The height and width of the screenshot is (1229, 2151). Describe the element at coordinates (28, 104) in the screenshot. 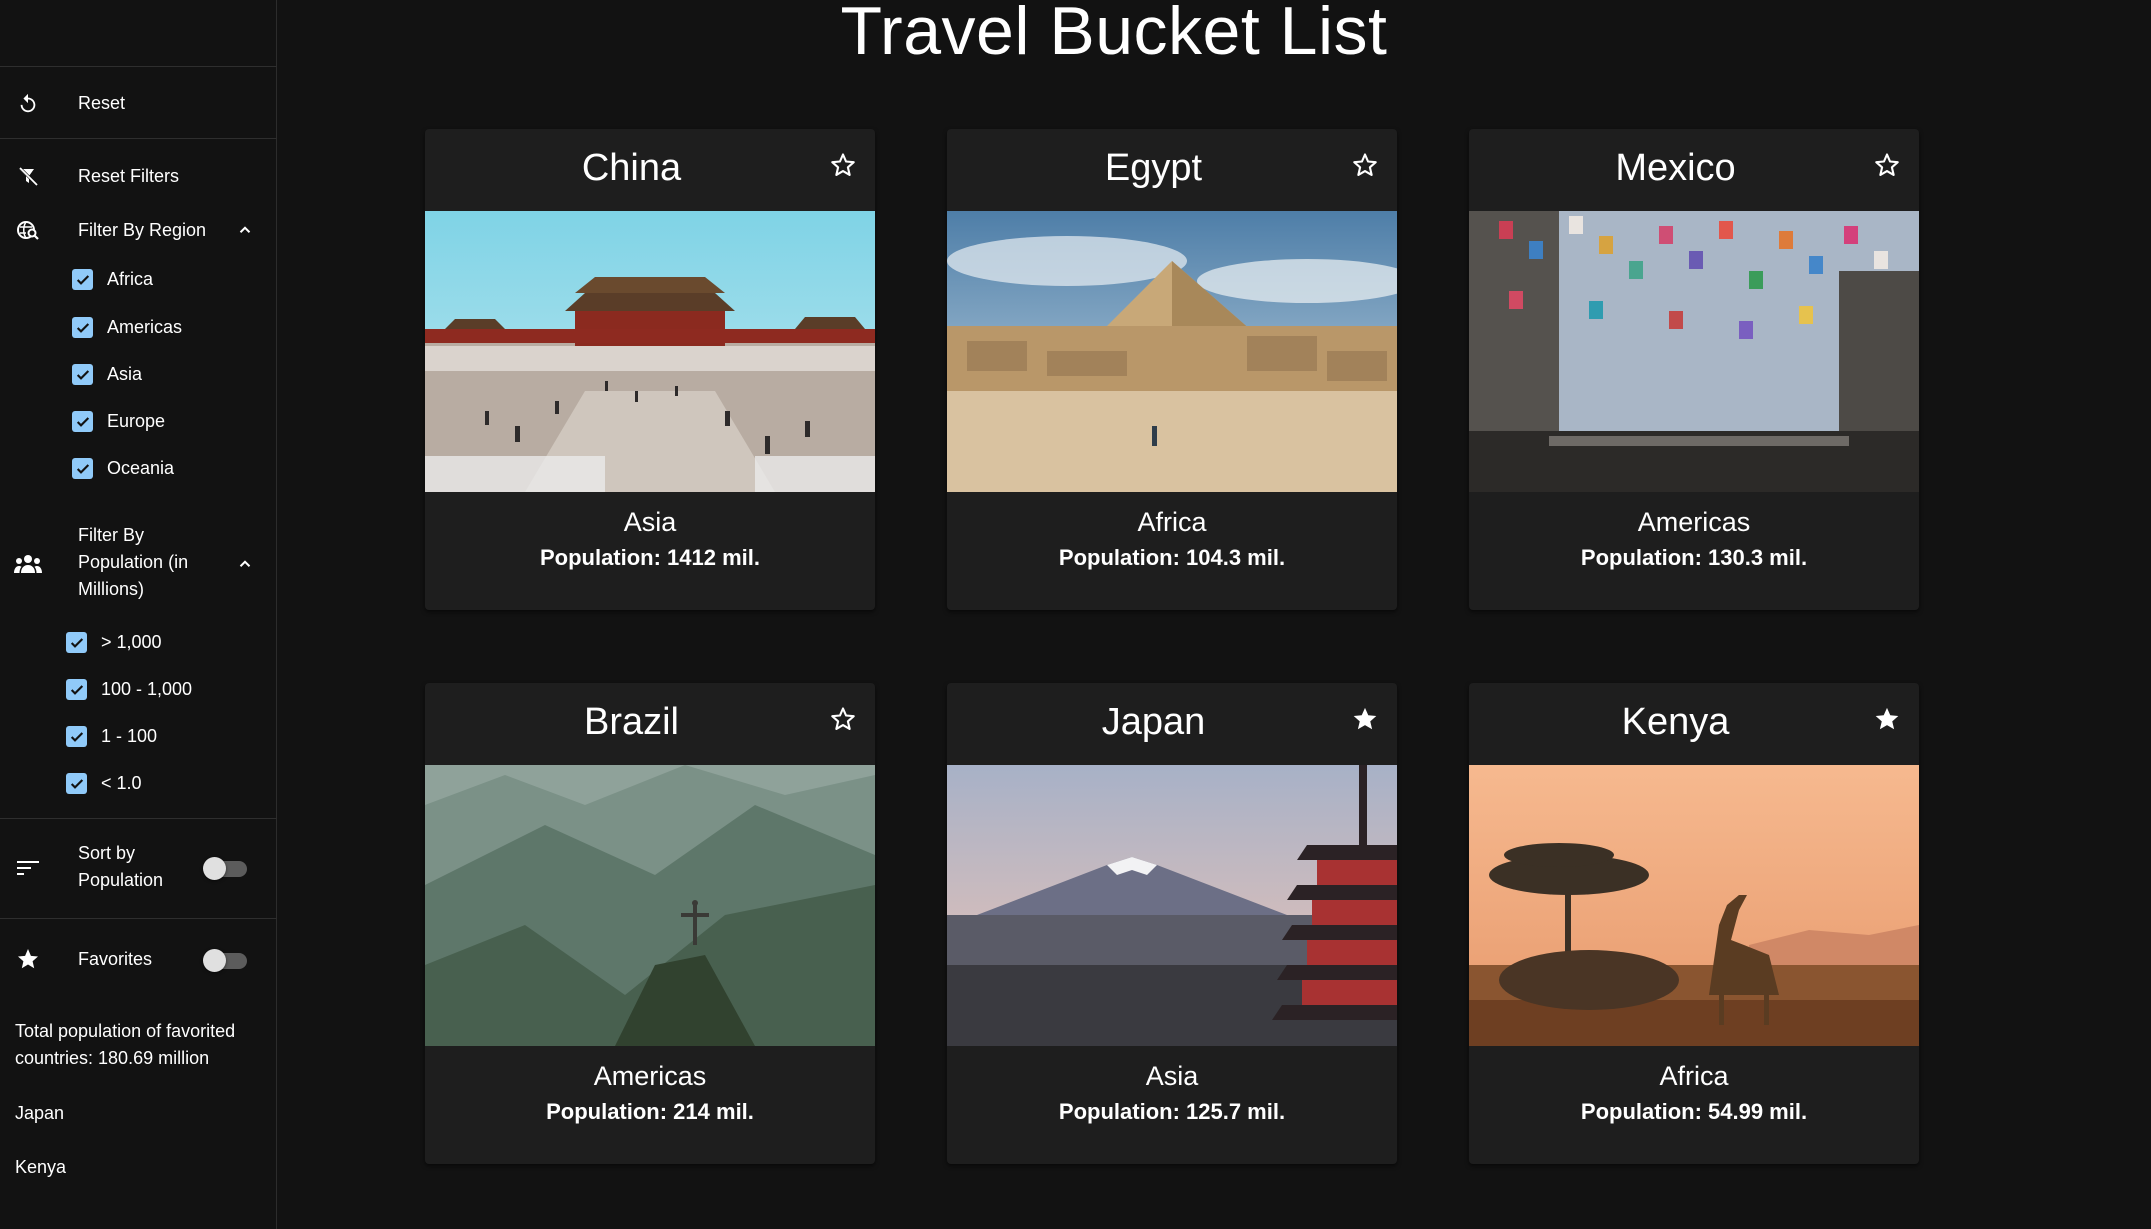

I see `reset-icon` at that location.